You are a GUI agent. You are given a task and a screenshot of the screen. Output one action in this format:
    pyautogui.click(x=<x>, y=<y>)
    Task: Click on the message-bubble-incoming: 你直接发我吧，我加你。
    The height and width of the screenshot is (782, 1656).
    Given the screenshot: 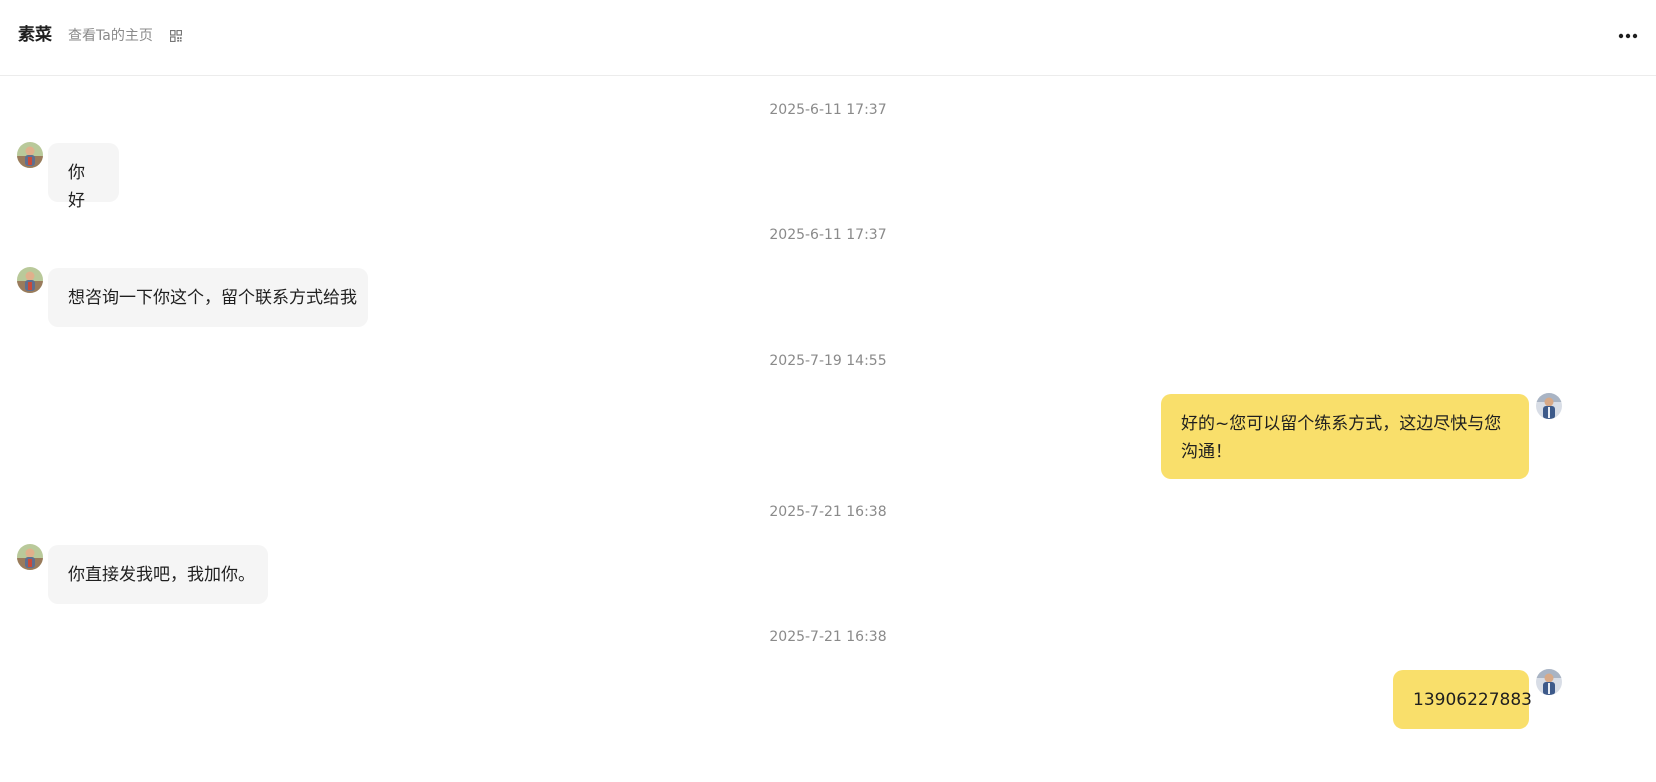 What is the action you would take?
    pyautogui.click(x=158, y=574)
    